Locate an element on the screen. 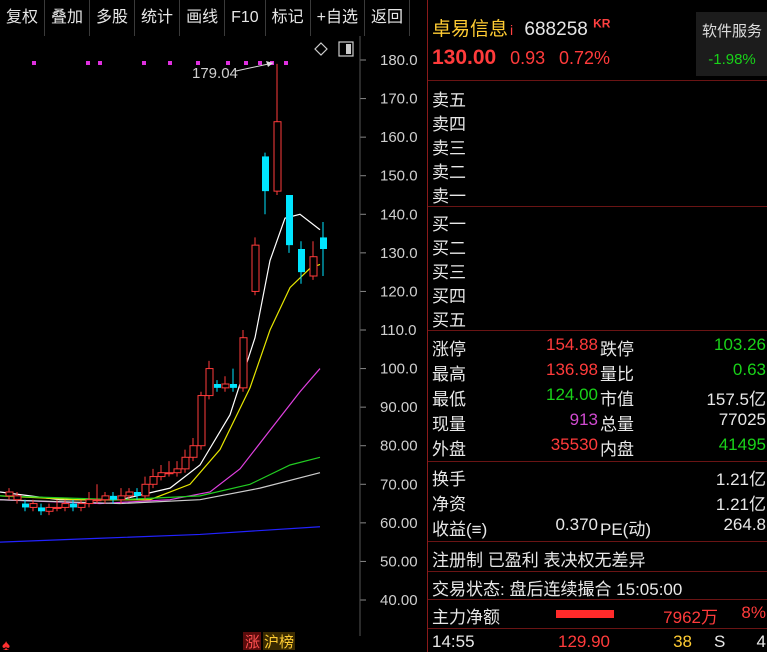 The height and width of the screenshot is (652, 767). net-asset-label: 净资 is located at coordinates (449, 504).